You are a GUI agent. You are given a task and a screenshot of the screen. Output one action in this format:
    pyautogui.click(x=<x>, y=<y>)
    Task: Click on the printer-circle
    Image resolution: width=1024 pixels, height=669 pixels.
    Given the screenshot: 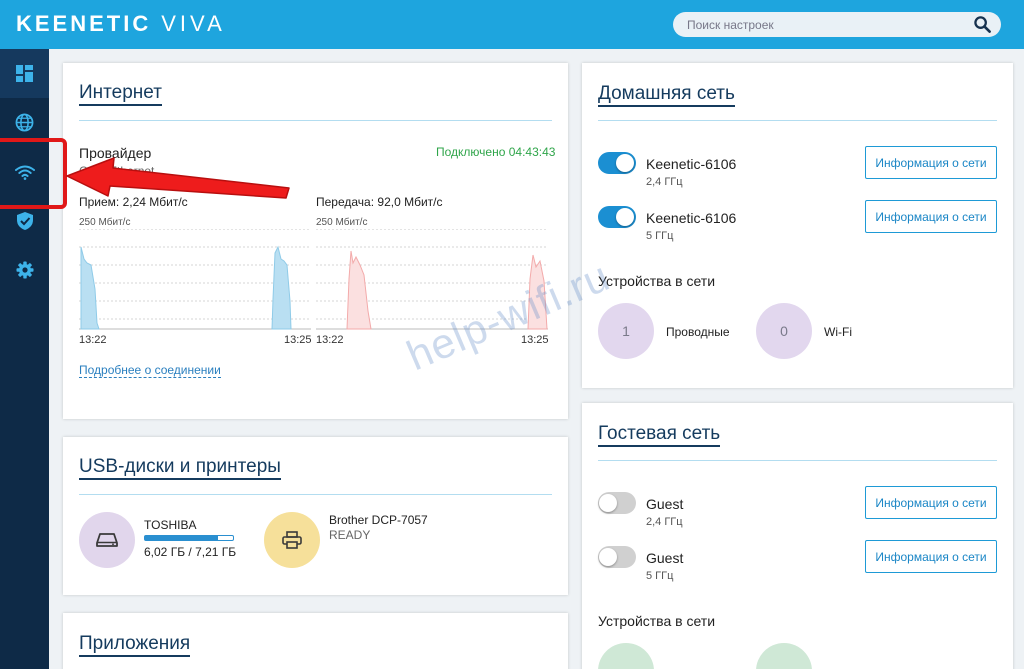 What is the action you would take?
    pyautogui.click(x=292, y=540)
    